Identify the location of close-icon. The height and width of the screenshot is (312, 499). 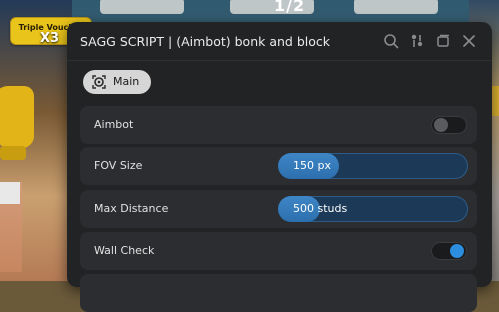
(469, 41).